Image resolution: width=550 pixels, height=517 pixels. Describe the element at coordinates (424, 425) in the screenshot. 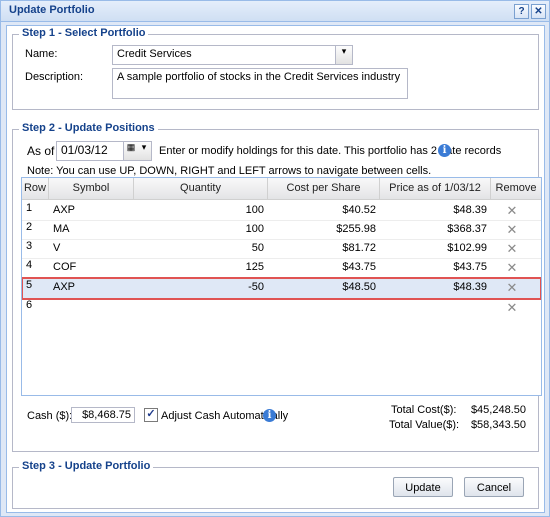

I see `total-value-label: Total Value($):` at that location.